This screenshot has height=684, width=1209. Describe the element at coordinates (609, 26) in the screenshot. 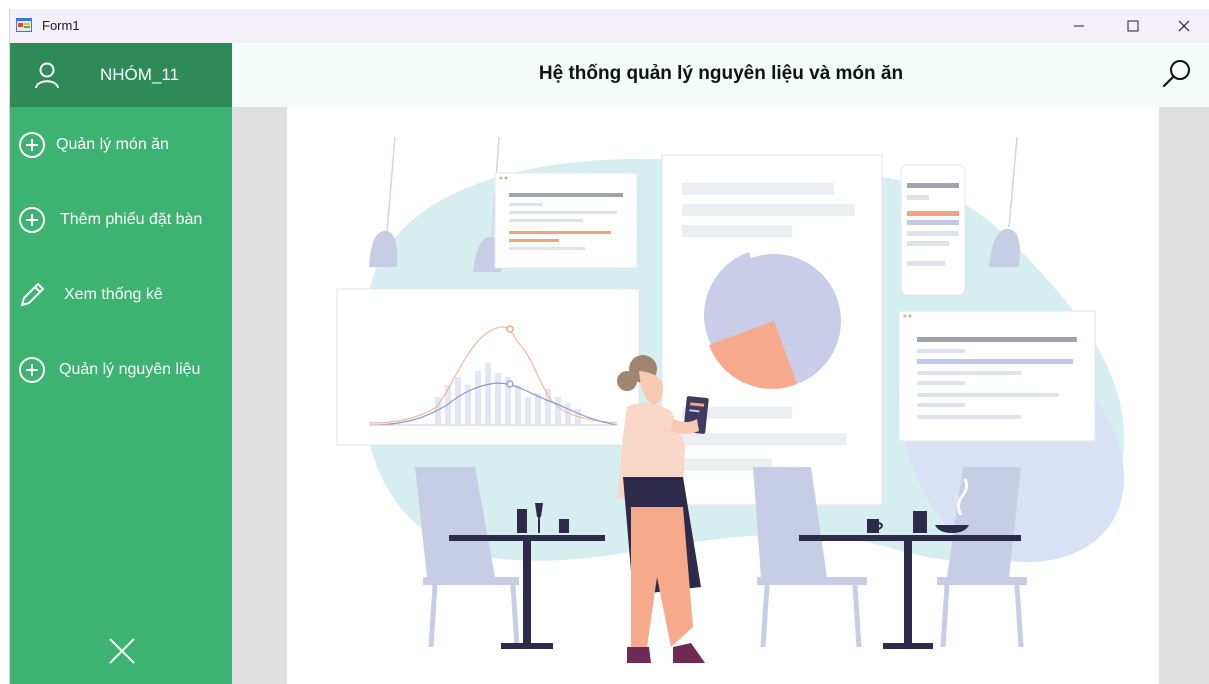

I see `title-bar: Form1` at that location.